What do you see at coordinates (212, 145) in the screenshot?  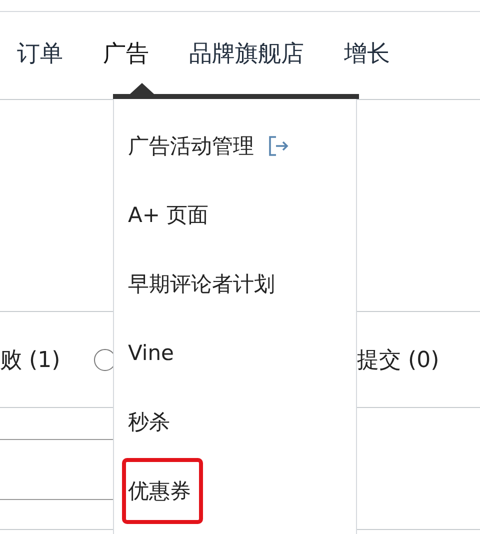 I see `menu-item: 广告活动管理` at bounding box center [212, 145].